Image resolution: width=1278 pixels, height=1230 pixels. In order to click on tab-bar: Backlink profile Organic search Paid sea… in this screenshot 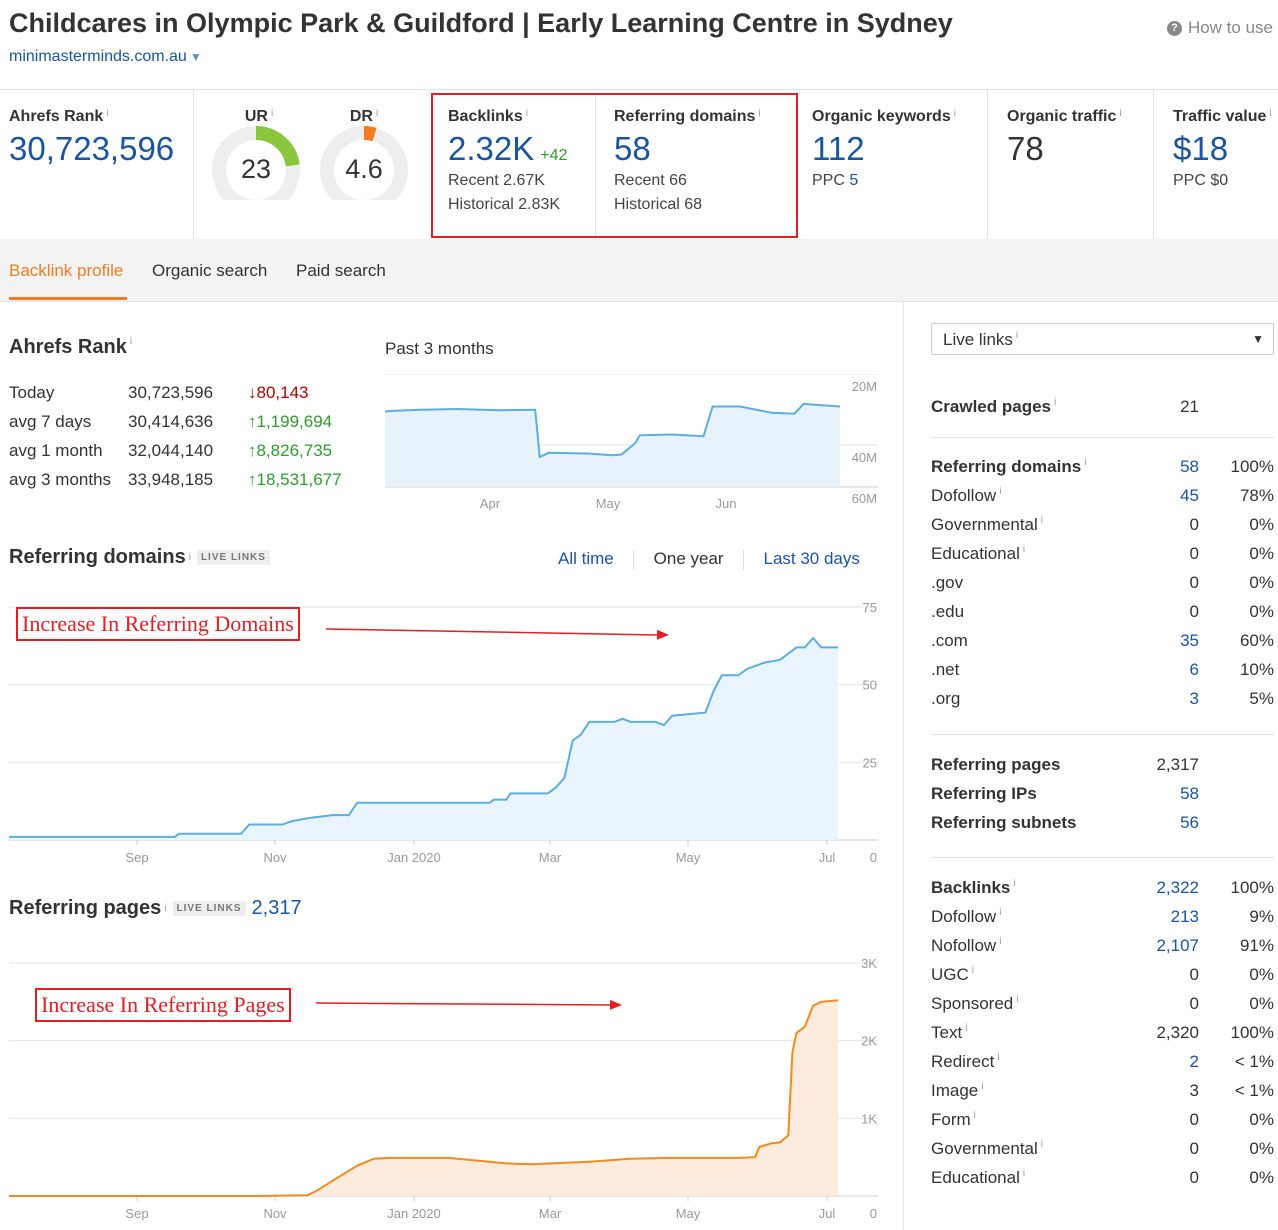, I will do `click(639, 270)`.